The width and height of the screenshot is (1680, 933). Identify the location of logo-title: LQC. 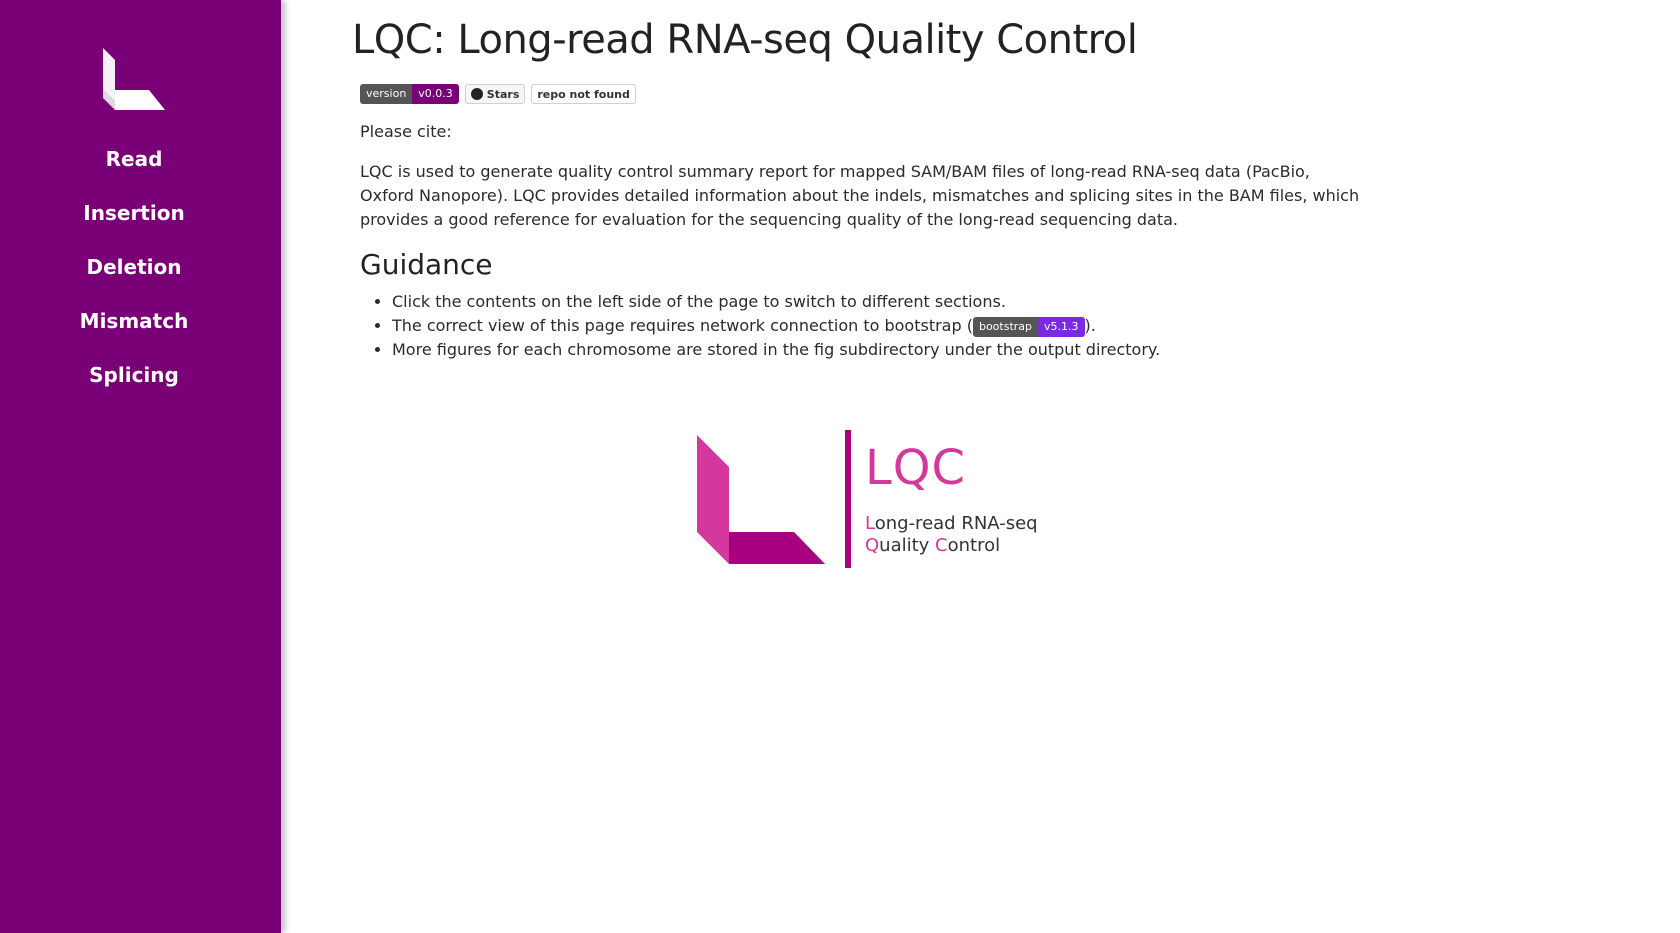
(916, 468).